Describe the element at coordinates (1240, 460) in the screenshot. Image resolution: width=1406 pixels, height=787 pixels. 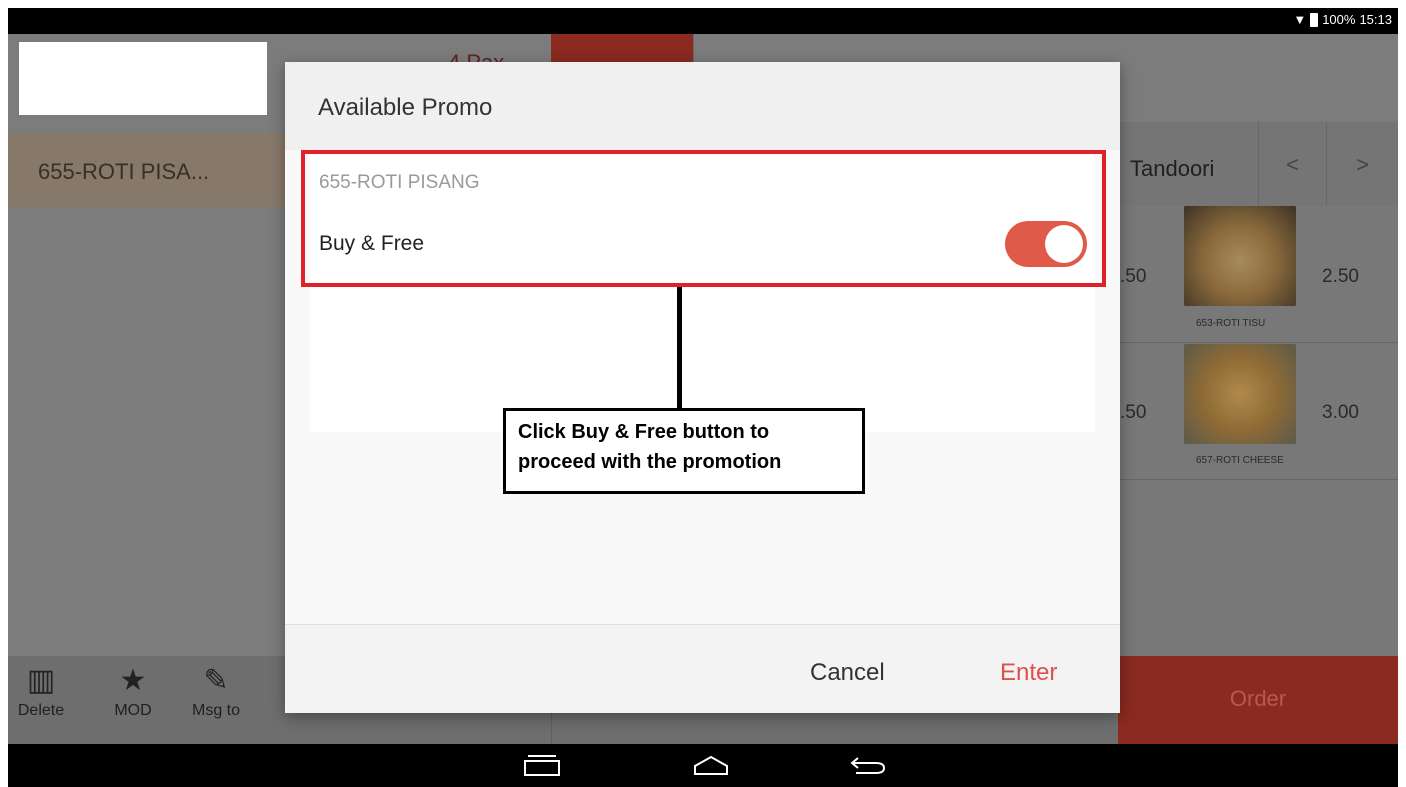
I see `menu-item-name: 657-ROTI CHEESE` at that location.